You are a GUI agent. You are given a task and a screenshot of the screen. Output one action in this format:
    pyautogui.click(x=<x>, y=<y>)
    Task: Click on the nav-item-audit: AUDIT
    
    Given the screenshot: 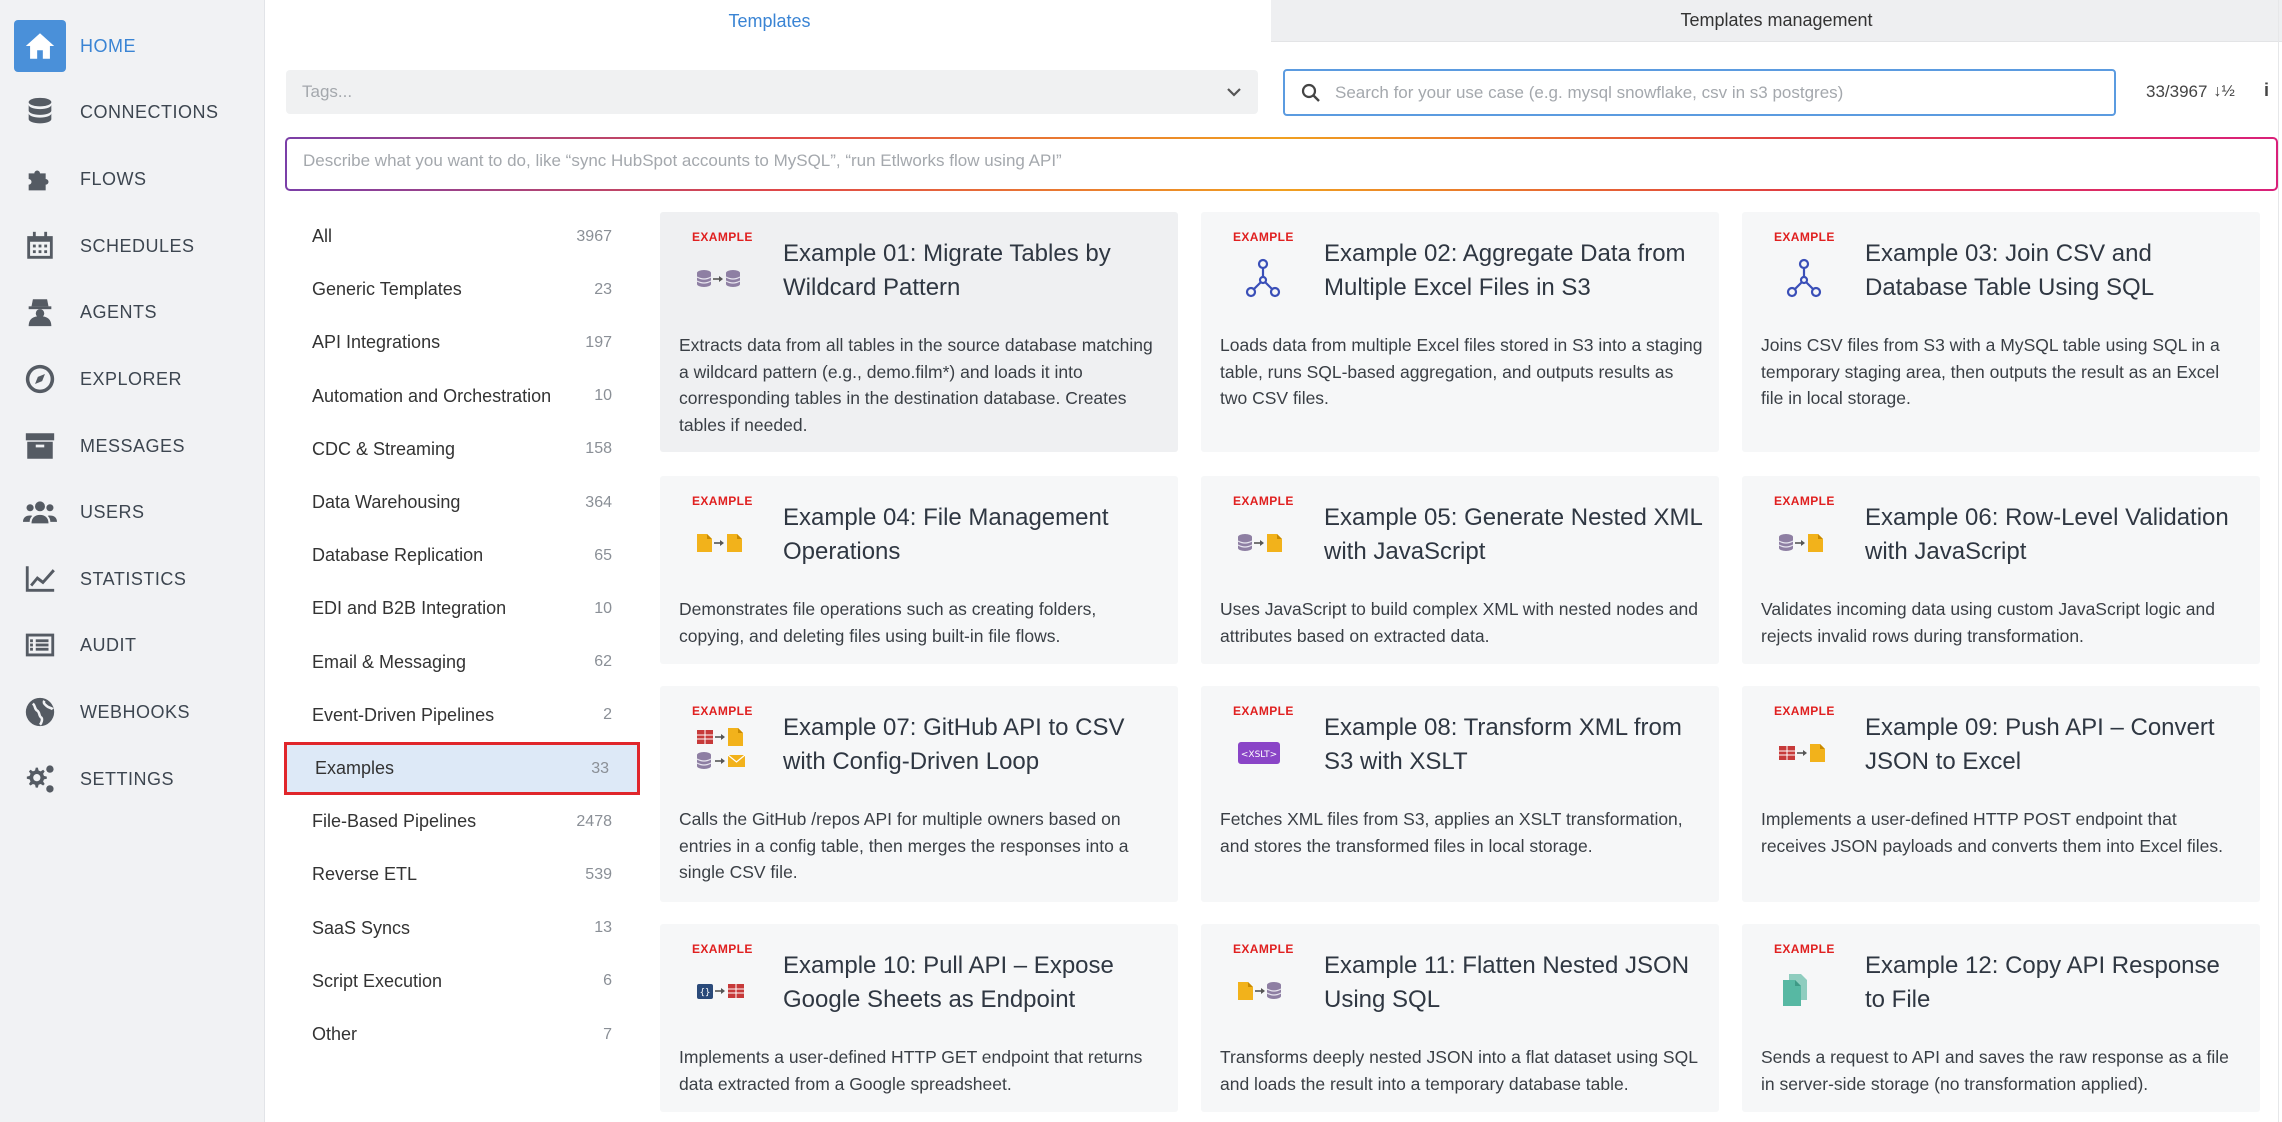 What is the action you would take?
    pyautogui.click(x=134, y=645)
    